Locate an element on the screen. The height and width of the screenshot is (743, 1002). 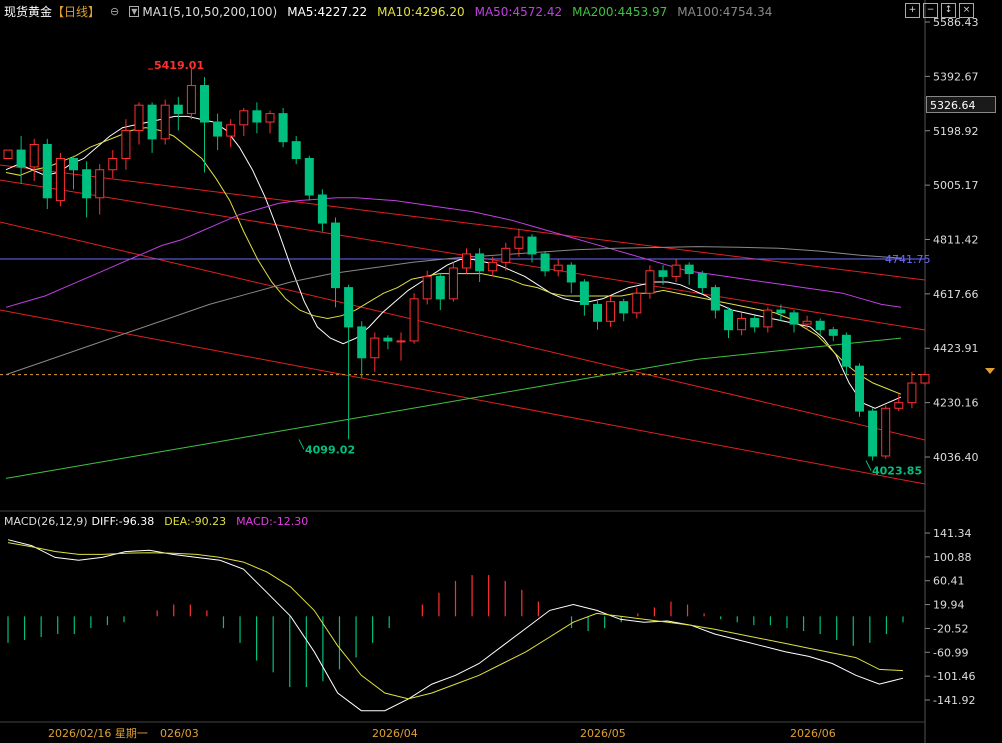
price-annotation: 5419.01 is located at coordinates (179, 65).